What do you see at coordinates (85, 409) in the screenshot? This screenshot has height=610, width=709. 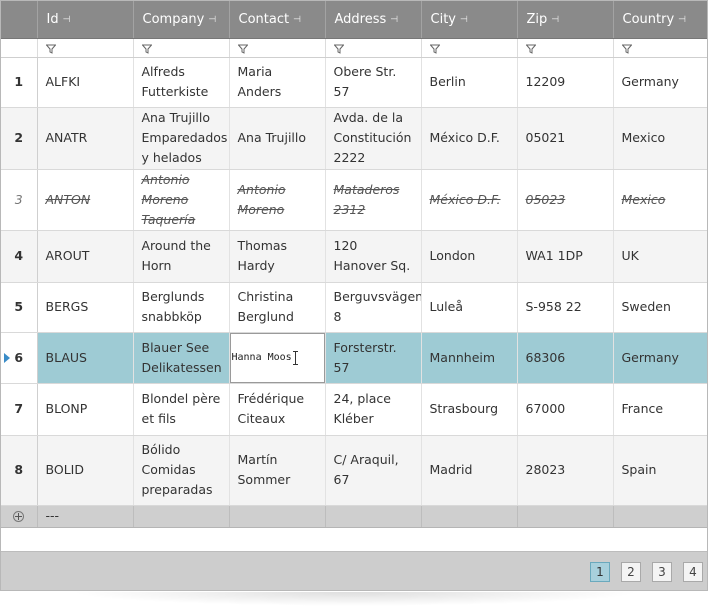 I see `cell-id: BLONP` at bounding box center [85, 409].